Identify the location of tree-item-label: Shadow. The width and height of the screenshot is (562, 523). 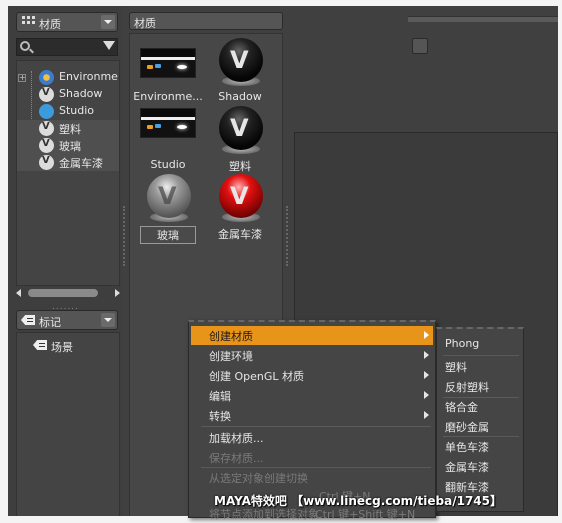
(81, 93).